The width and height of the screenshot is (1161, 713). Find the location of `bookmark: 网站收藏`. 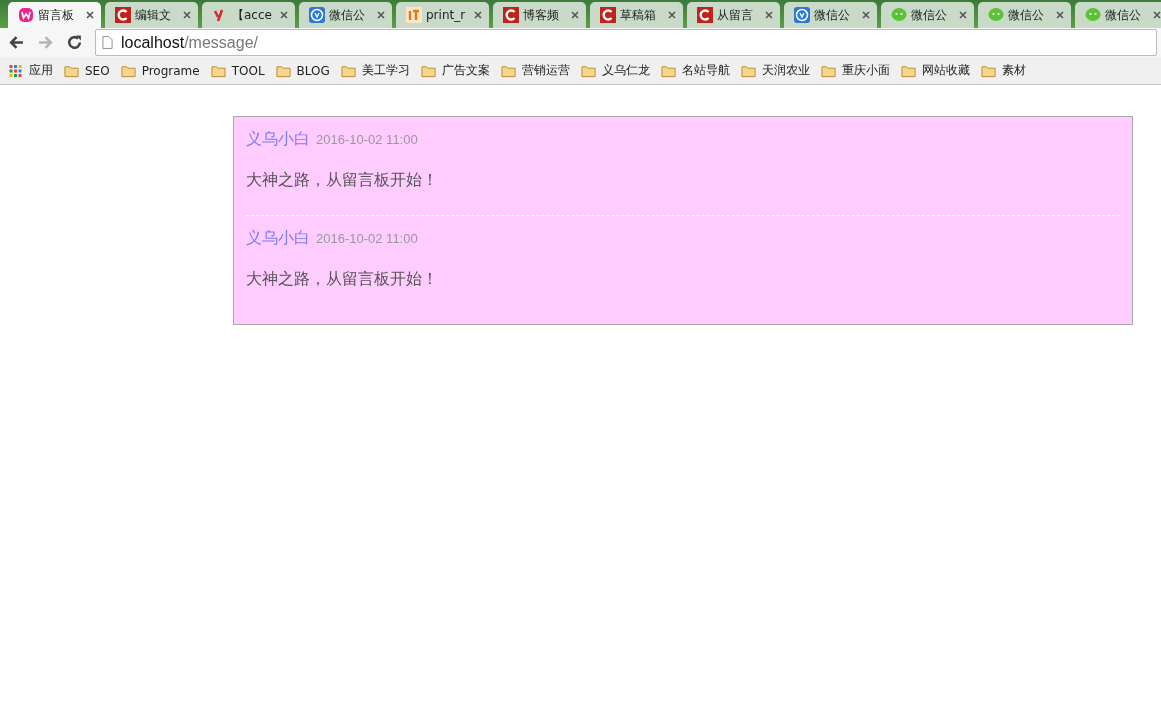

bookmark: 网站收藏 is located at coordinates (935, 70).